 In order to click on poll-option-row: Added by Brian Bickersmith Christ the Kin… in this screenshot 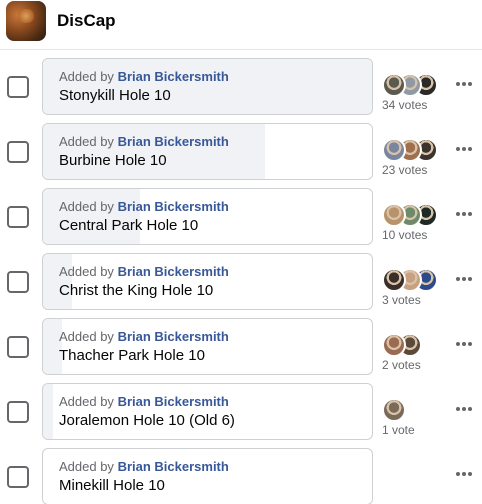, I will do `click(241, 282)`.